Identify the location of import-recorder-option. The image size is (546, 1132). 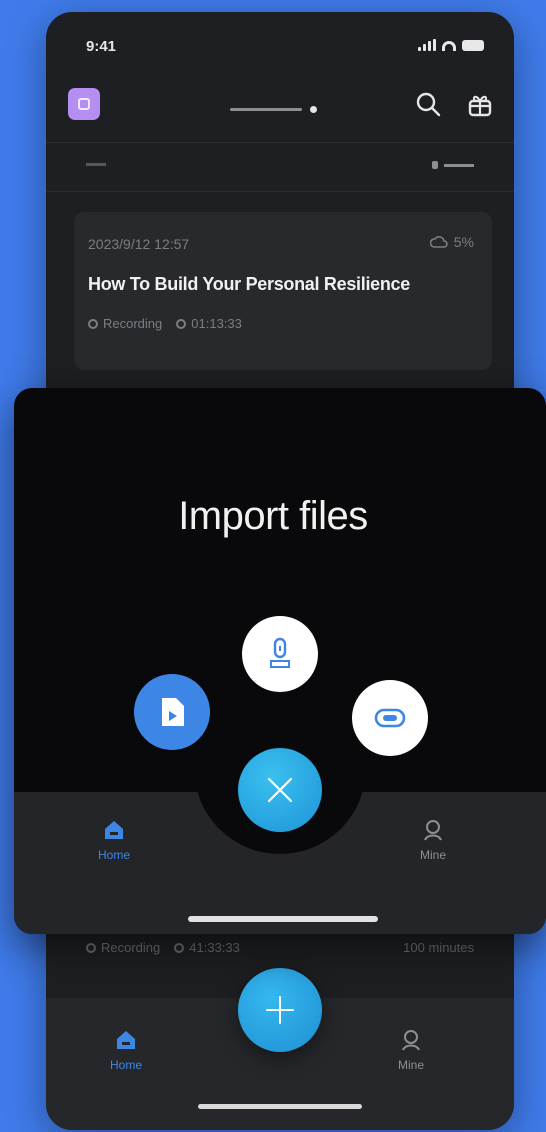
(280, 654).